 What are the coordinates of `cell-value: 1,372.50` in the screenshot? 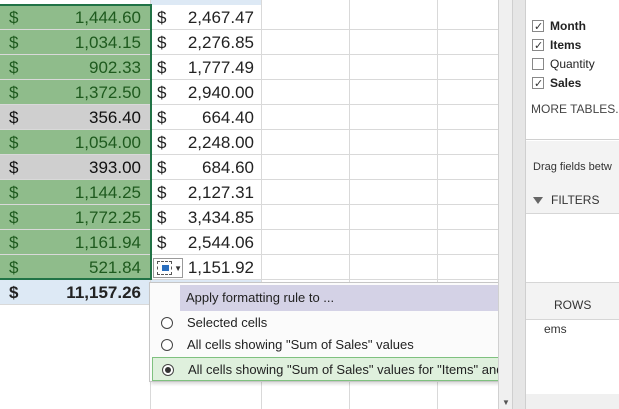 It's located at (107, 92).